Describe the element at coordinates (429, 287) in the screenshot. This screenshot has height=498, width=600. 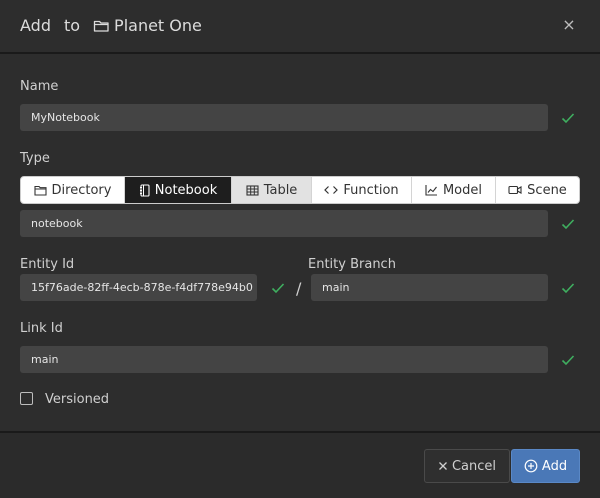
I see `entity-branch-input: main` at that location.